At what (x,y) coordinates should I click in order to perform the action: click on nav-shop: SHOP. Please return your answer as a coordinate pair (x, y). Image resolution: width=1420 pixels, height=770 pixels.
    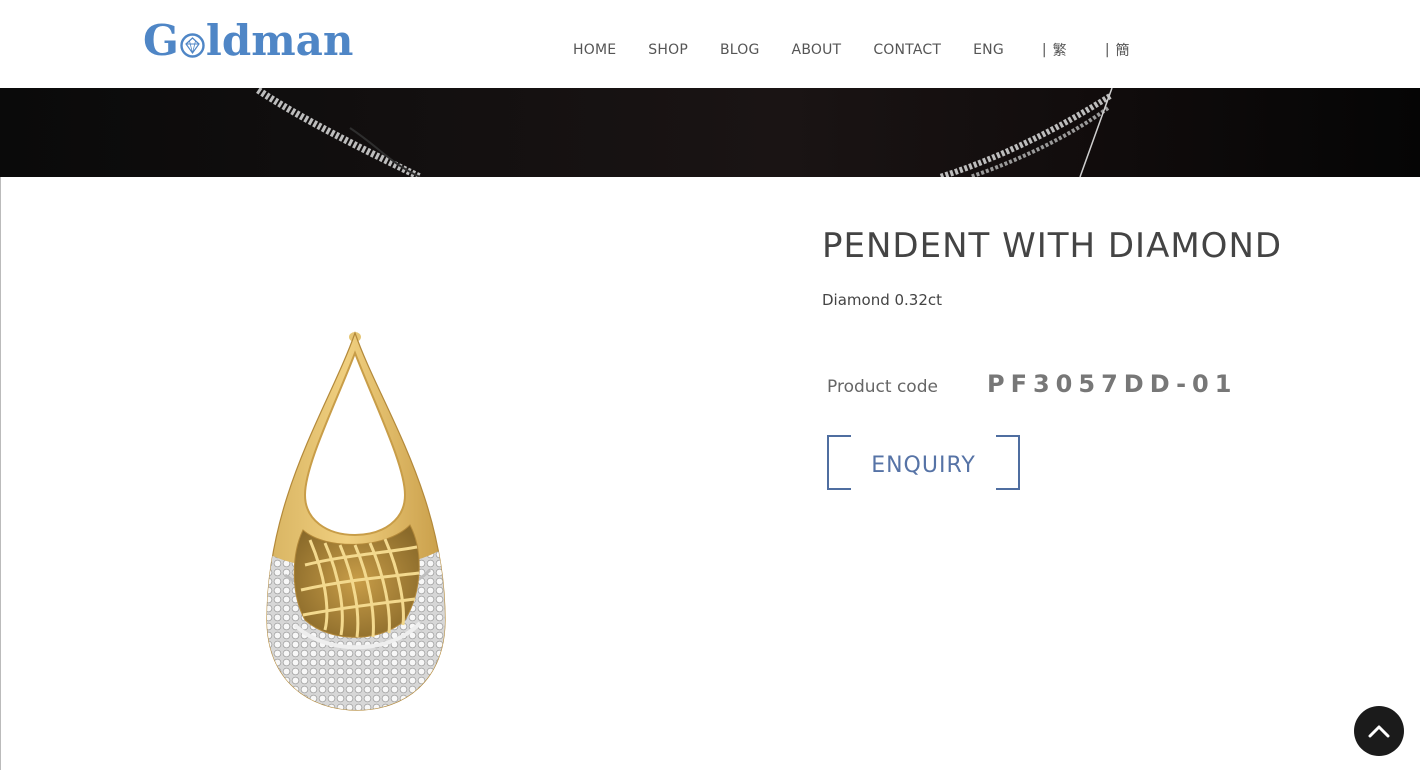
    Looking at the image, I should click on (668, 50).